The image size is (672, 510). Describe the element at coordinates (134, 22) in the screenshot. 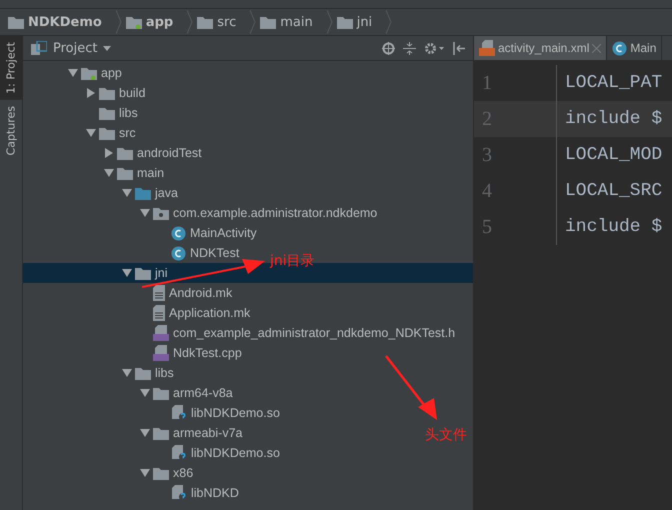

I see `module-folder-icon` at that location.